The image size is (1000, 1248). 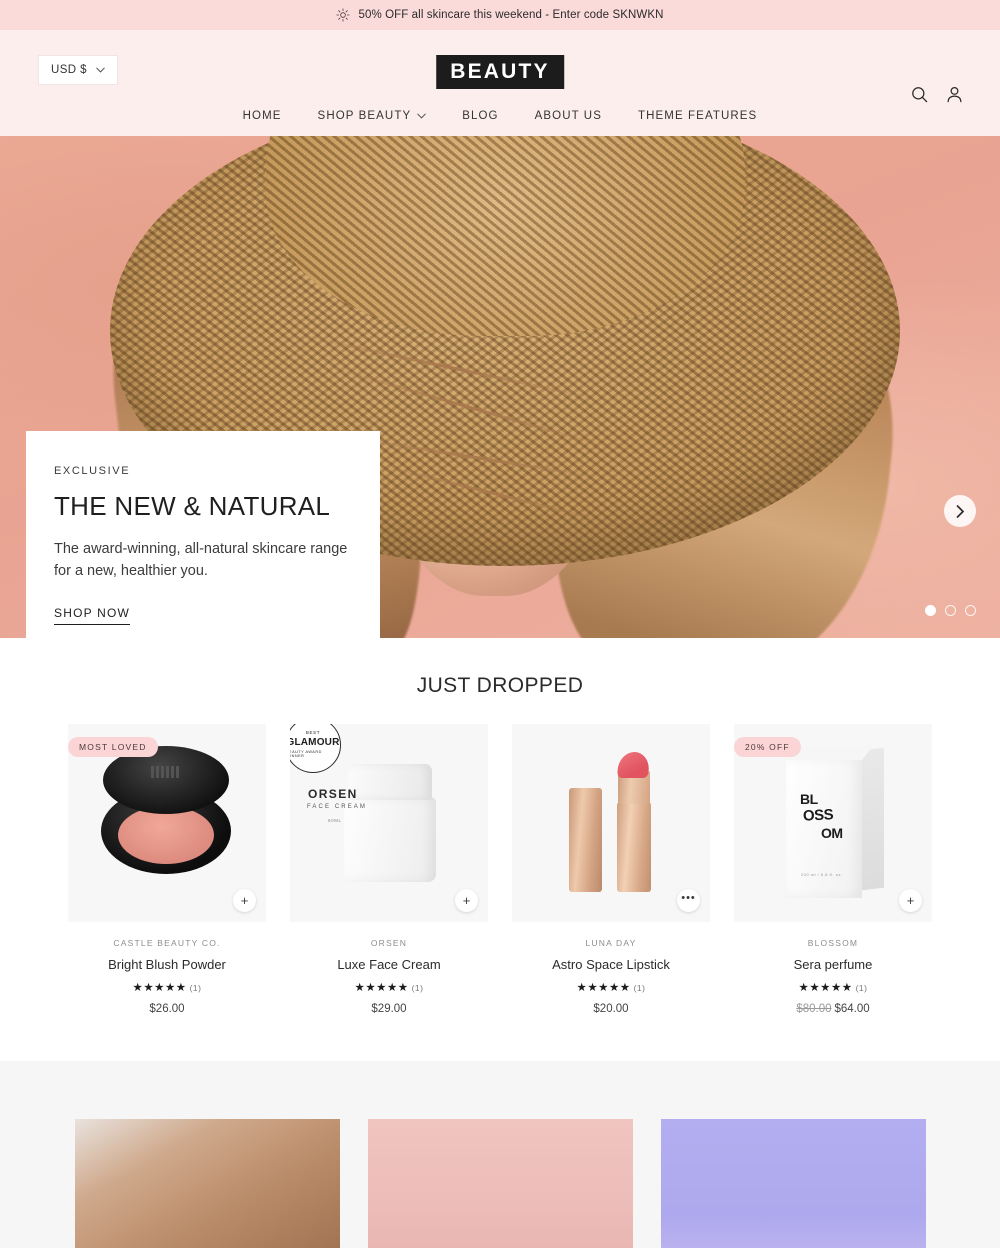 What do you see at coordinates (92, 471) in the screenshot?
I see `hero-kicker: EXCLUSIVE` at bounding box center [92, 471].